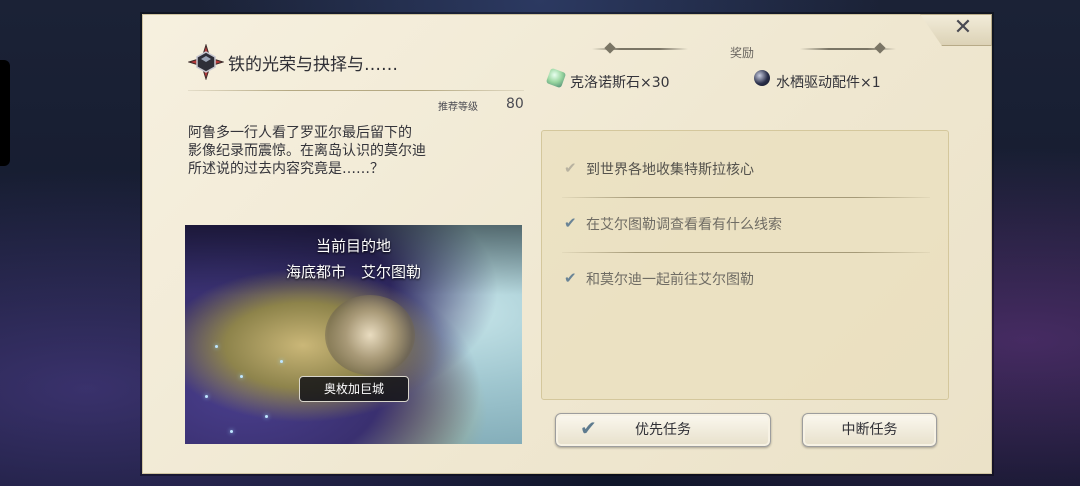 The image size is (1080, 486). Describe the element at coordinates (206, 62) in the screenshot. I see `quest-emblem-icon` at that location.